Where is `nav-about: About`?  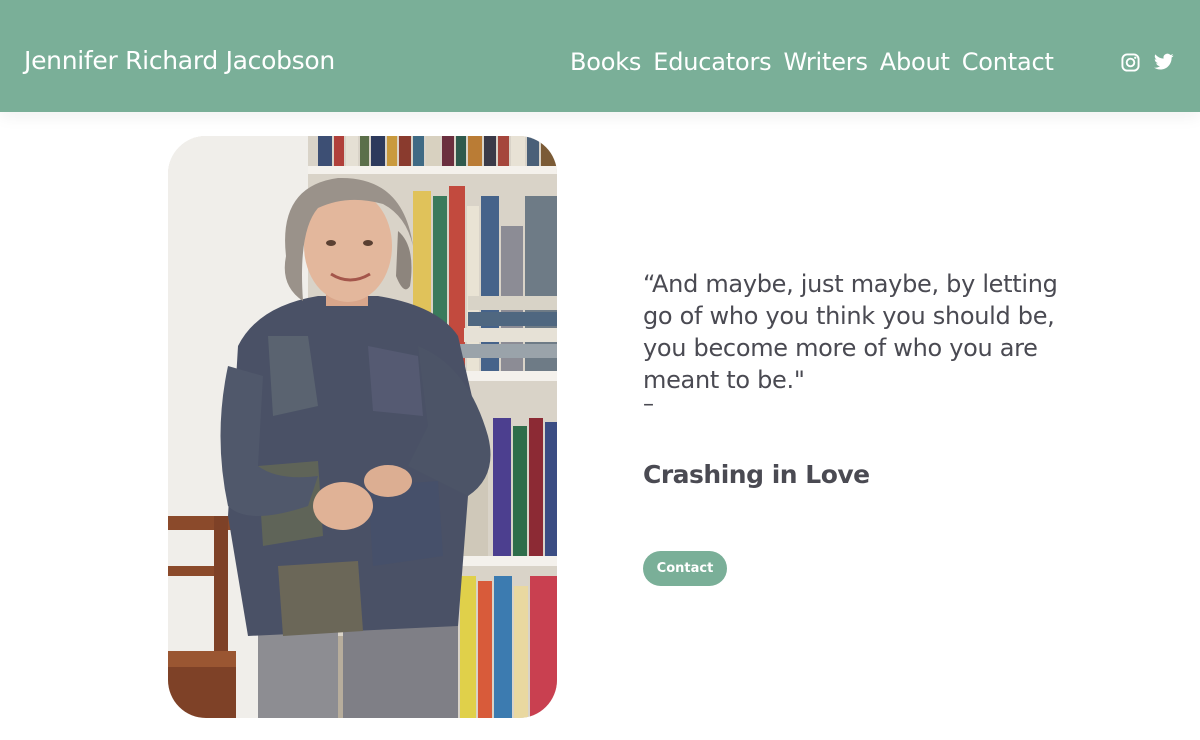
nav-about: About is located at coordinates (915, 62).